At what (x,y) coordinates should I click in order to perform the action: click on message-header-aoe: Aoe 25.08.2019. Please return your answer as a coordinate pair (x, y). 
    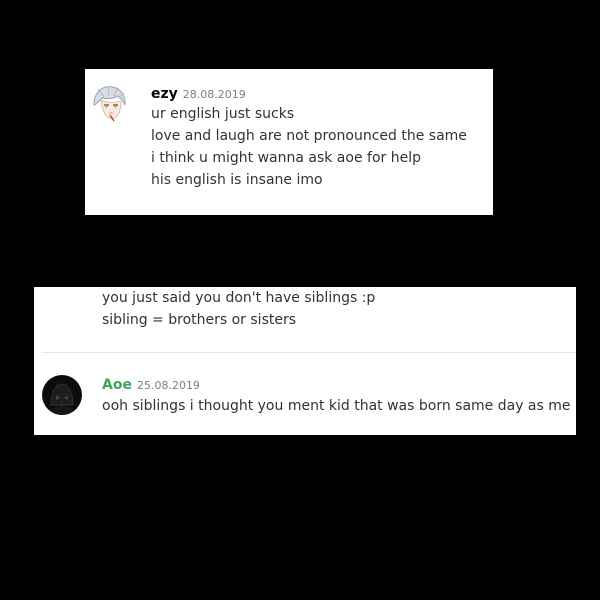
    Looking at the image, I should click on (151, 385).